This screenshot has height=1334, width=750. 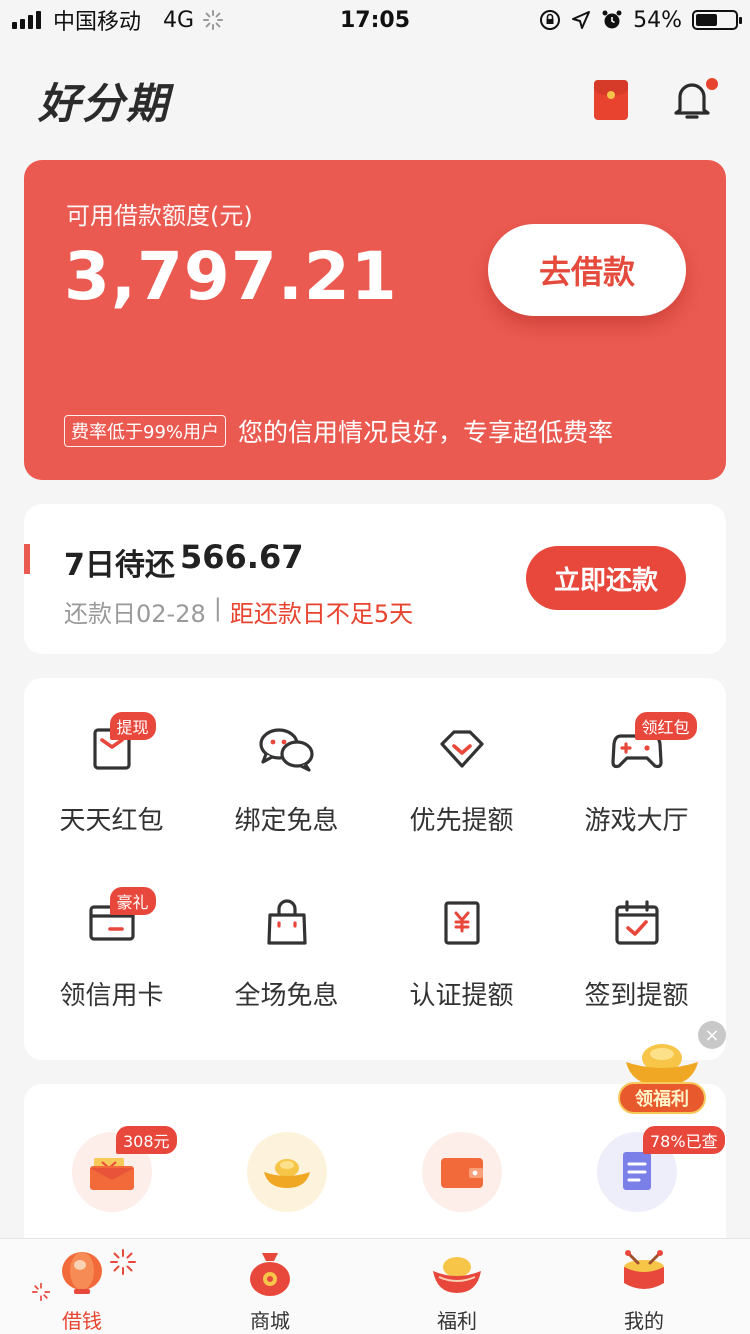 I want to click on status-left: 中国移动 4G, so click(x=118, y=20).